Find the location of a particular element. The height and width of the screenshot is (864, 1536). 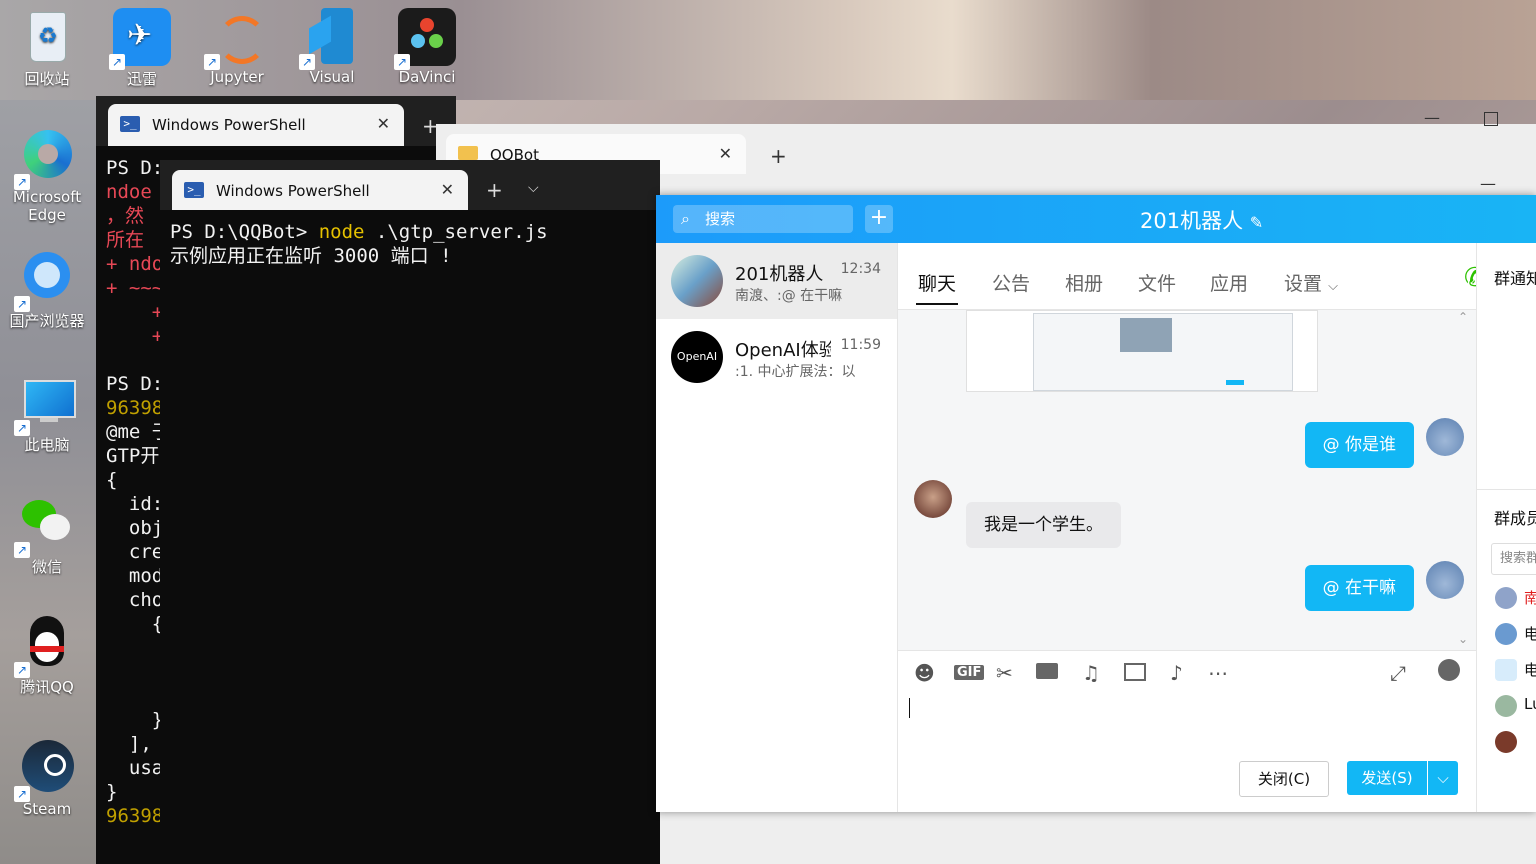

tab-album: 相册 is located at coordinates (1084, 282).